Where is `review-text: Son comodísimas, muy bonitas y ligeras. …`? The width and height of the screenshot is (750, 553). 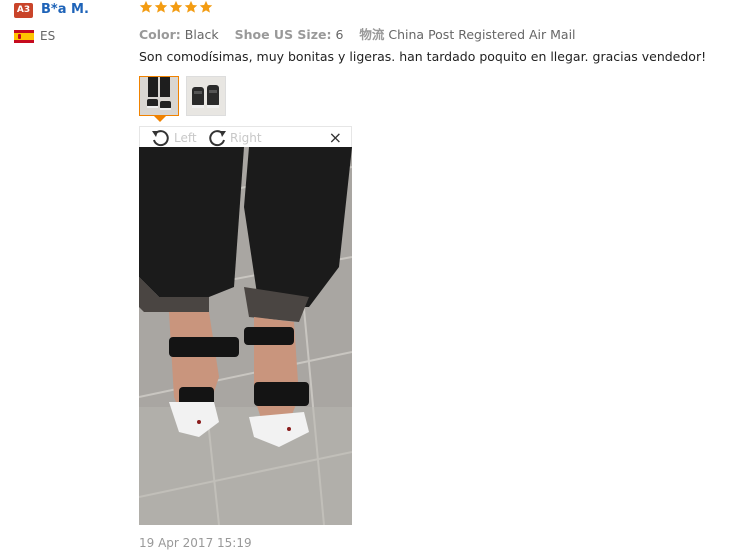 review-text: Son comodísimas, muy bonitas y ligeras. … is located at coordinates (423, 56).